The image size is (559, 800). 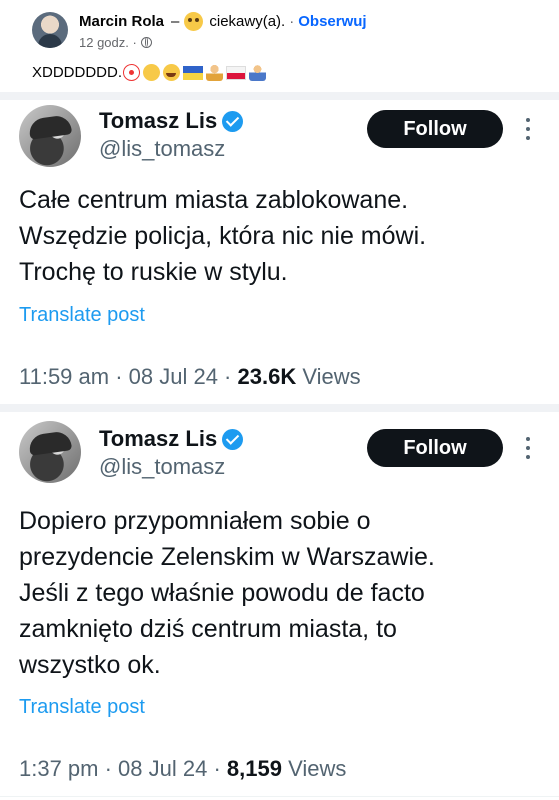 I want to click on views-count: 23.6K, so click(x=267, y=376).